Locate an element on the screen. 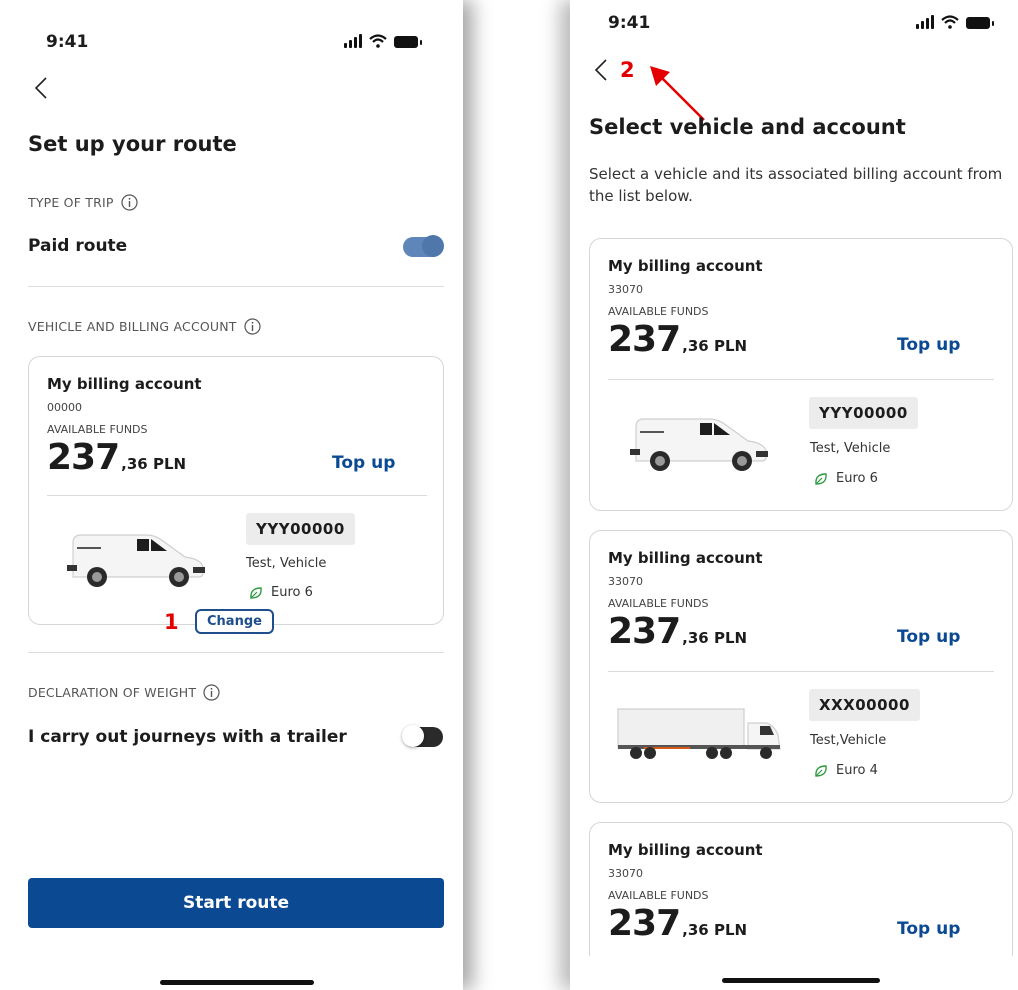  vehicle-section-label: VEHICLE AND BILLING ACCOUNT is located at coordinates (144, 326).